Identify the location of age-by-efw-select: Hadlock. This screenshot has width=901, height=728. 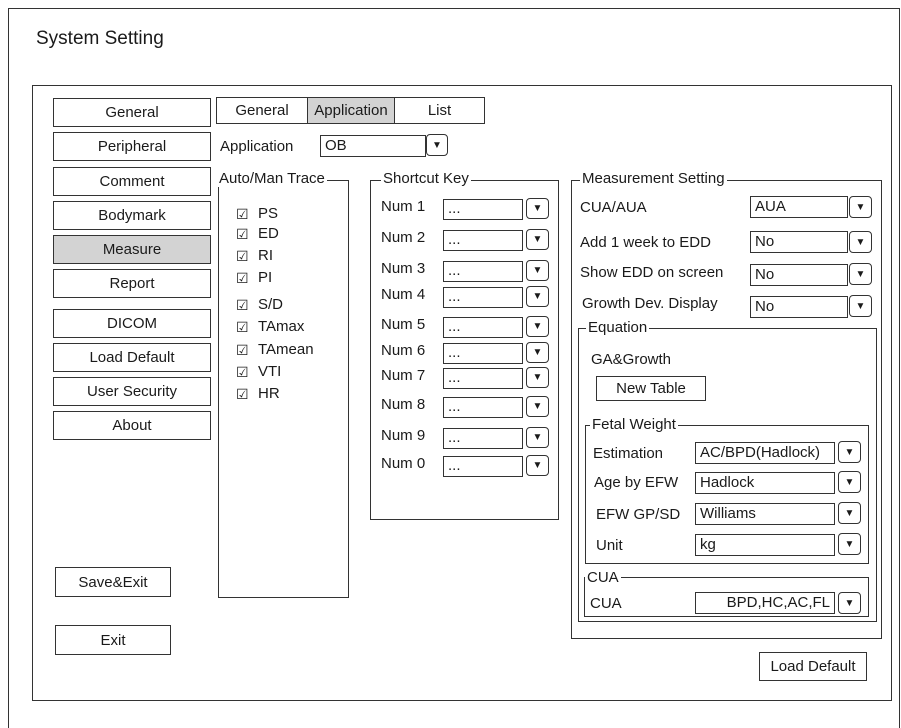
(765, 483).